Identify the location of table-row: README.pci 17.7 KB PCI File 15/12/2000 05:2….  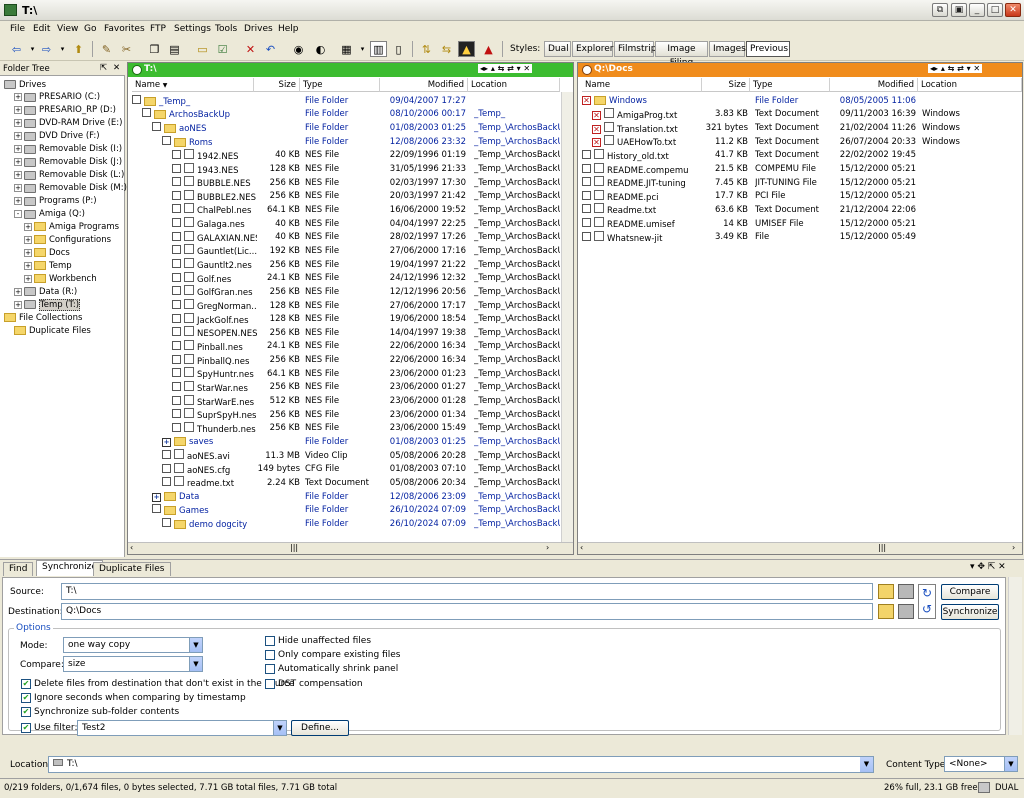
(800, 196).